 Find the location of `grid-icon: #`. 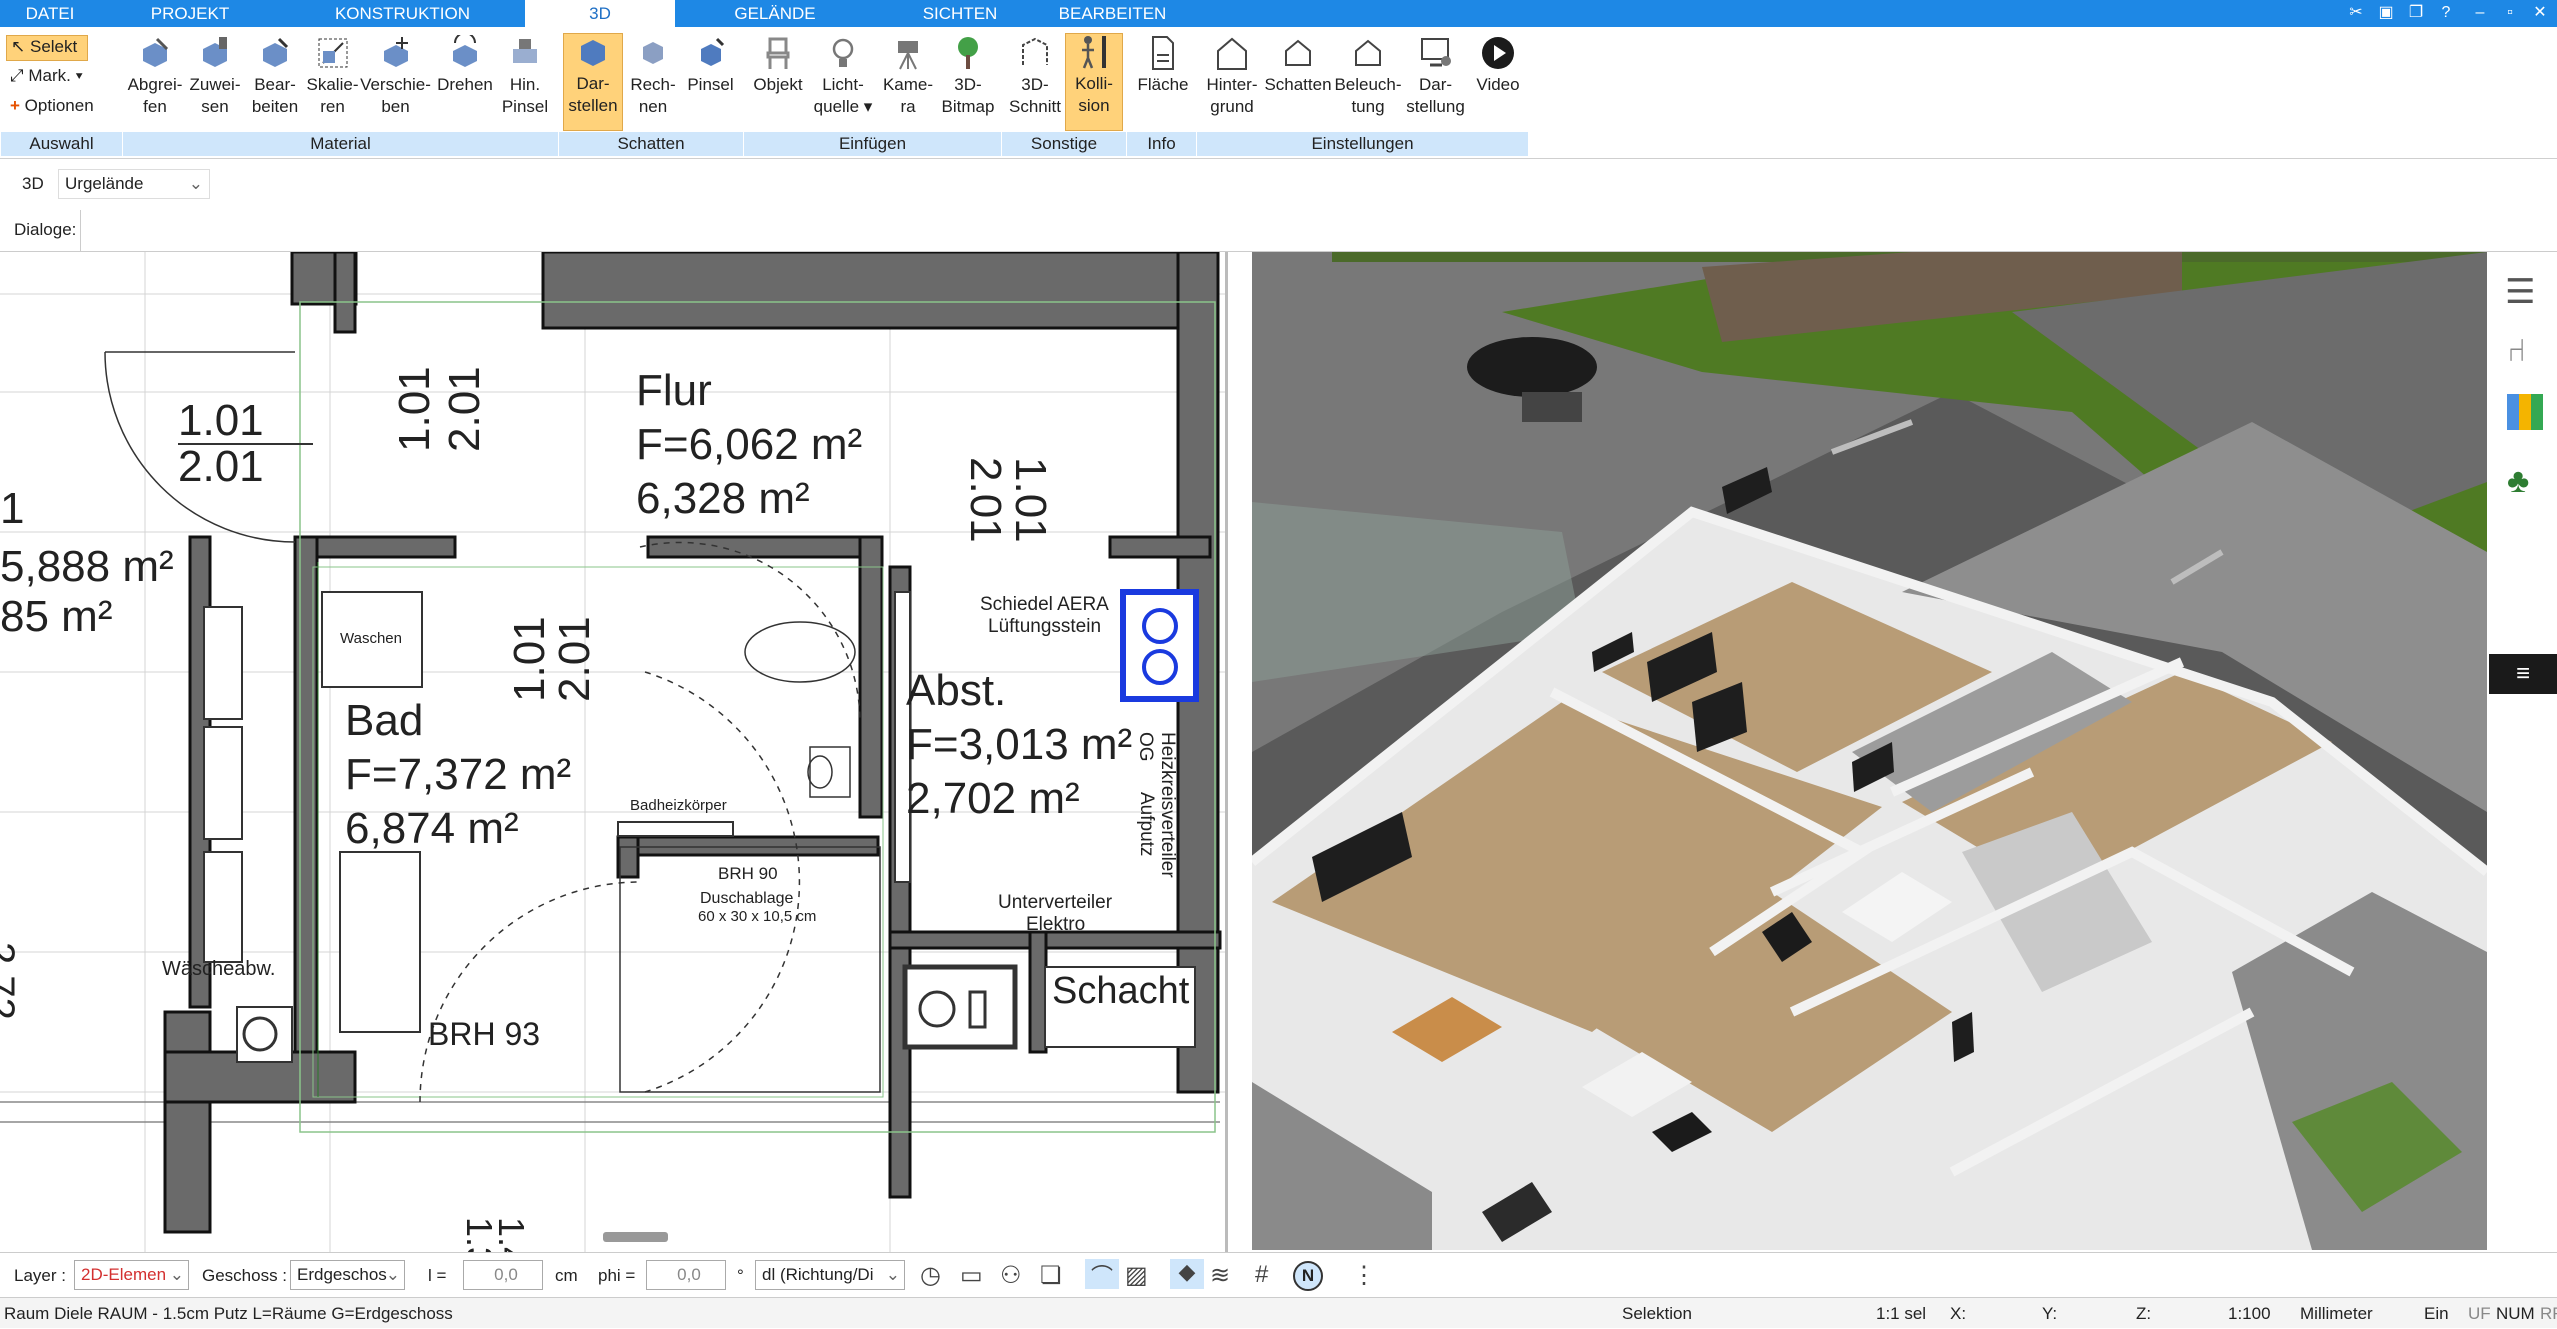

grid-icon: # is located at coordinates (1261, 1275).